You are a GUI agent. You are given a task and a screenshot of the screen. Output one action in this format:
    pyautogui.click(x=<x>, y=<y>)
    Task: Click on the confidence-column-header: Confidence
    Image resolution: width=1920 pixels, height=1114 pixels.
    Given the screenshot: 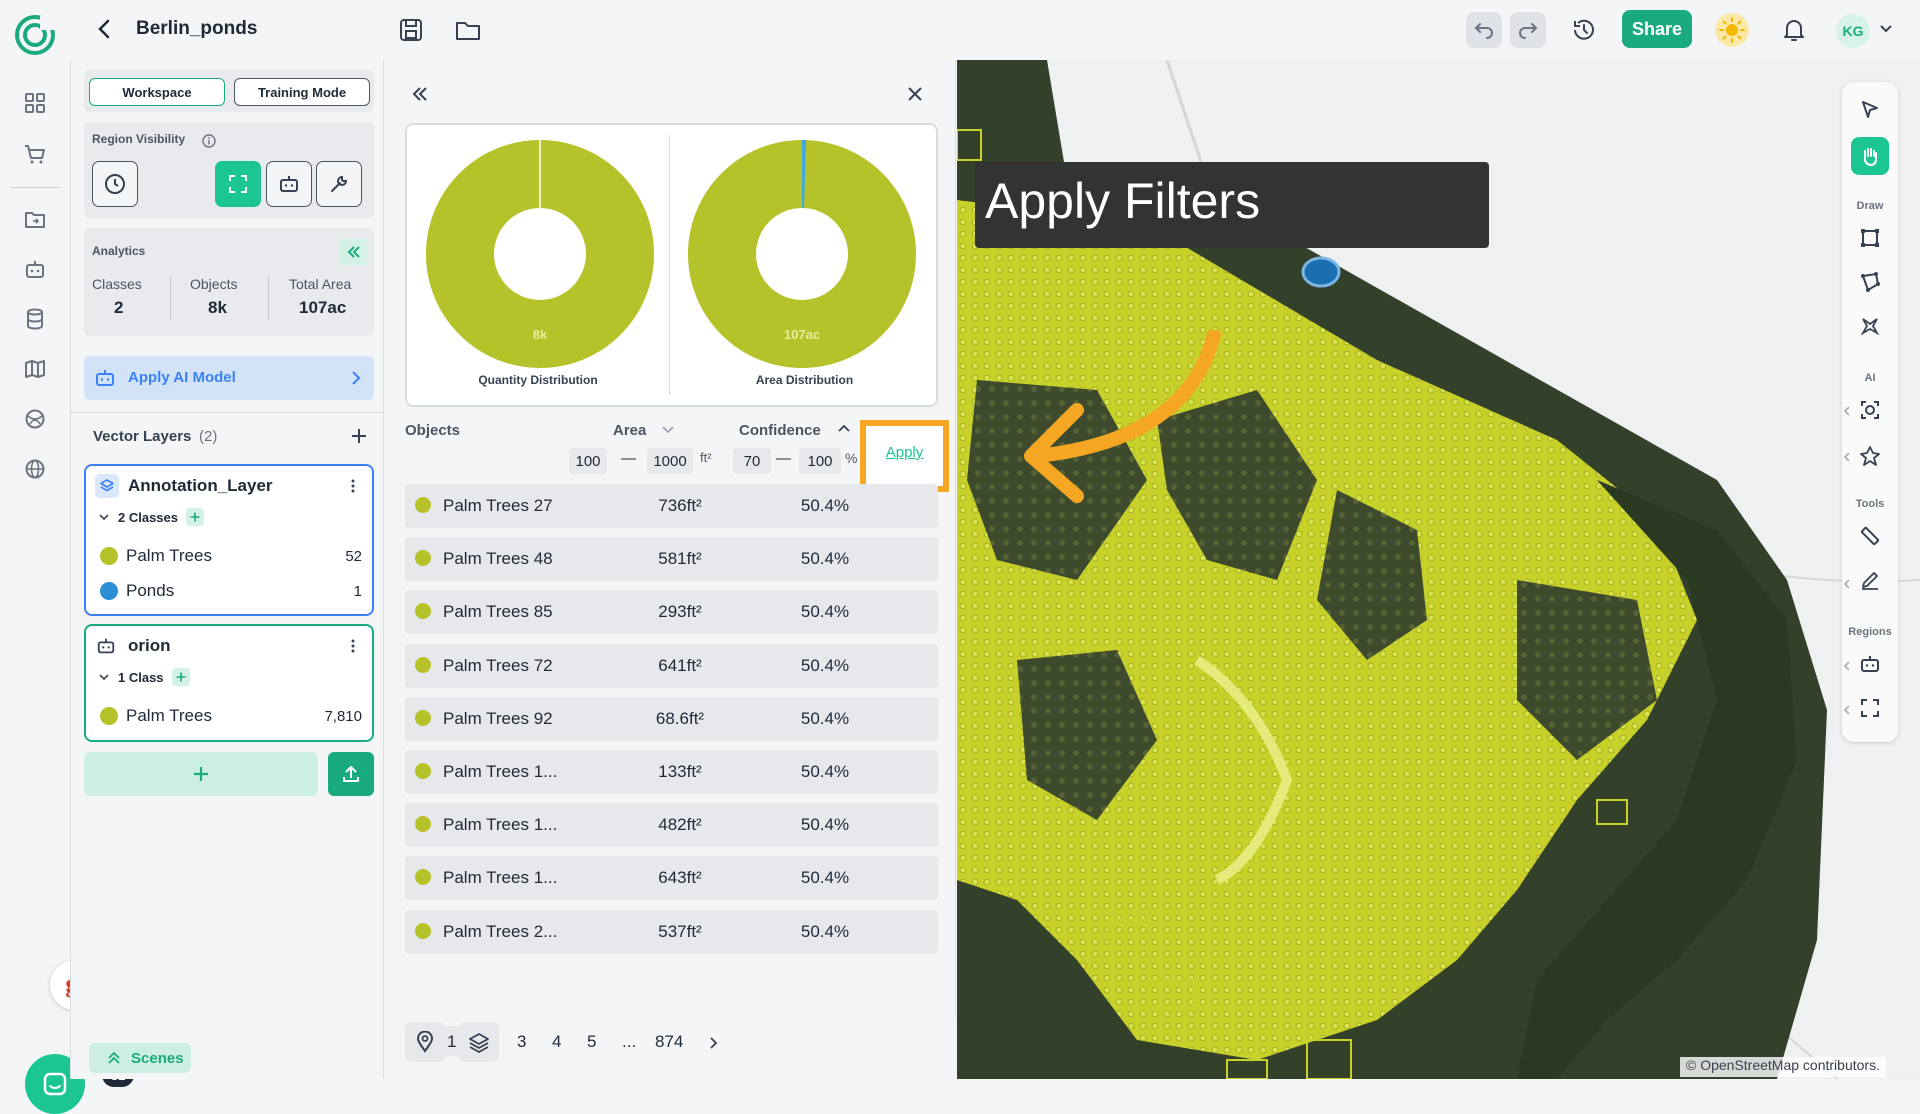 What is the action you would take?
    pyautogui.click(x=780, y=430)
    